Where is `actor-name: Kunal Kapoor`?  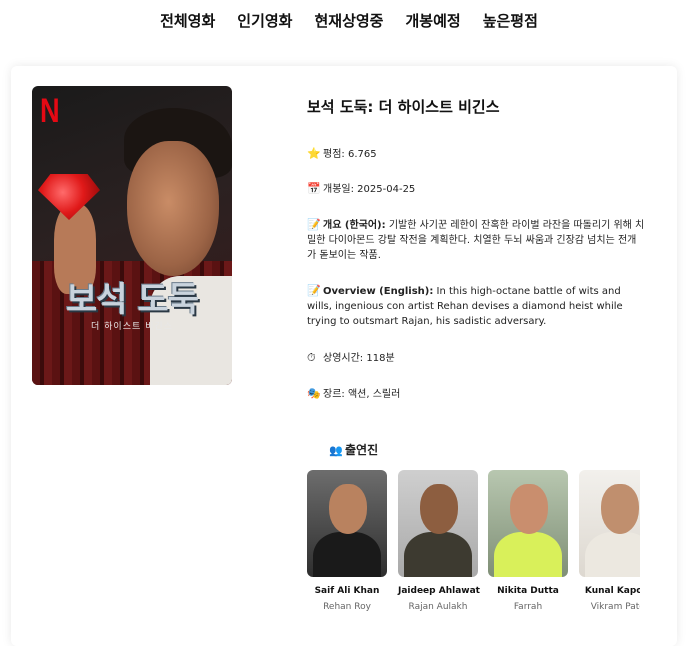 actor-name: Kunal Kapoor is located at coordinates (612, 591).